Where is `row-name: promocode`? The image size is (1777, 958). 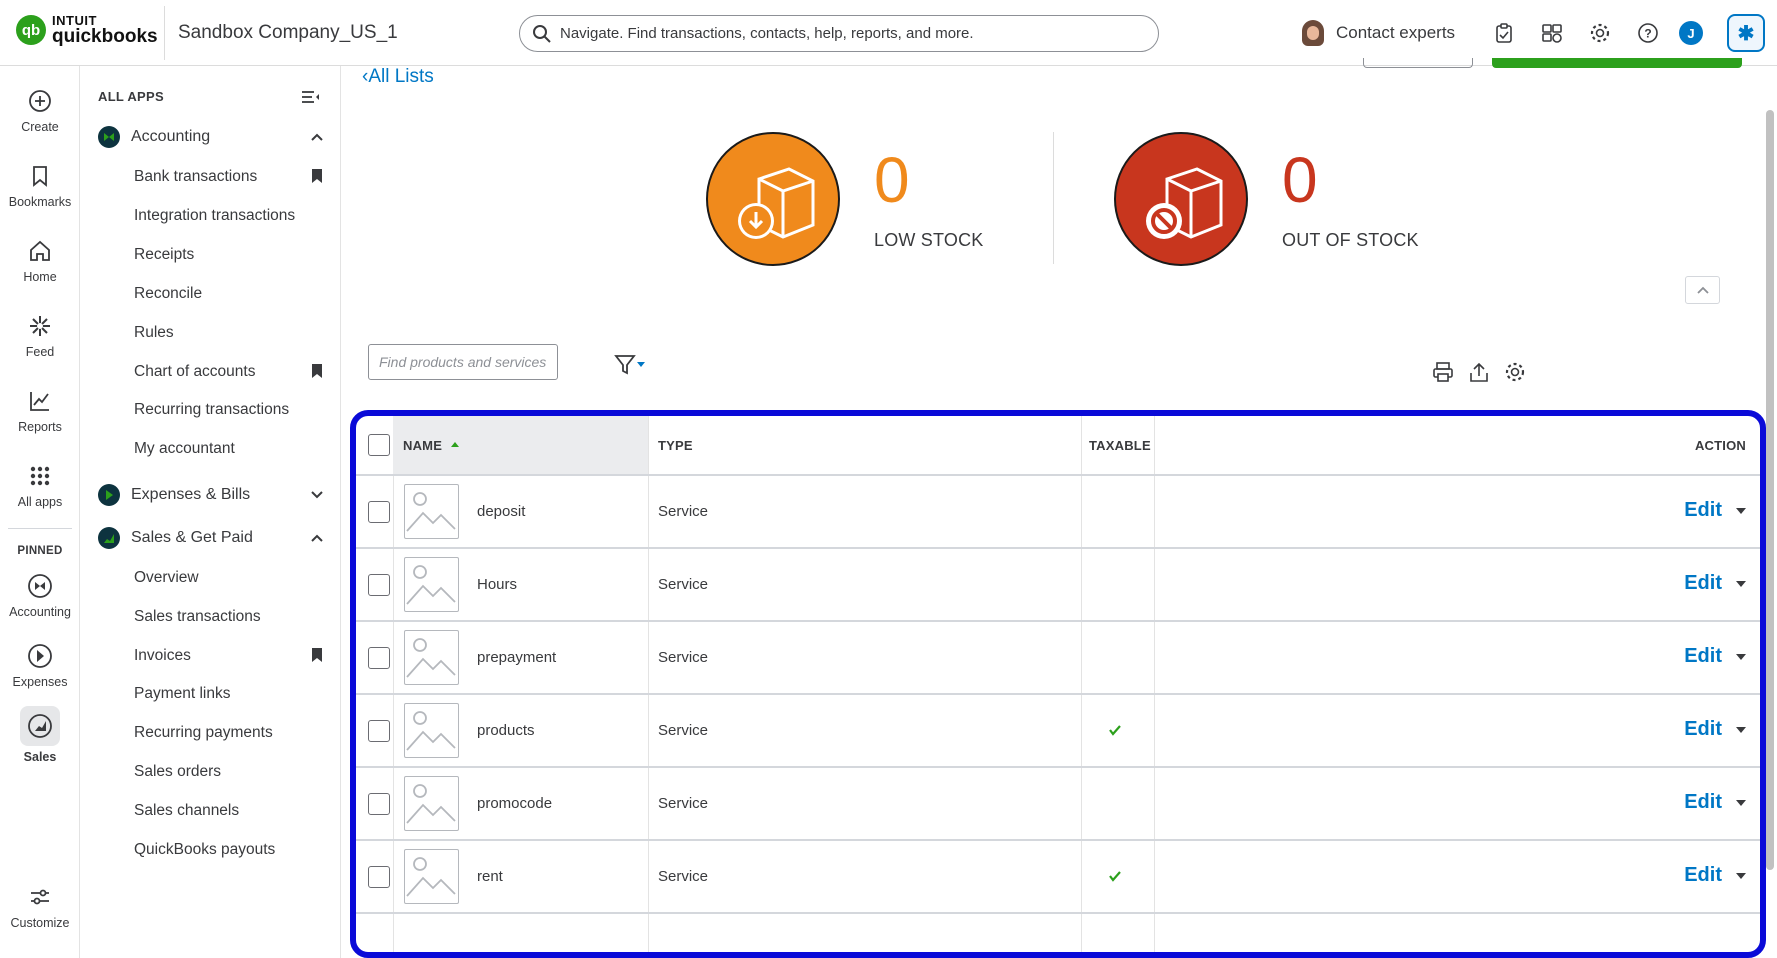 row-name: promocode is located at coordinates (514, 803).